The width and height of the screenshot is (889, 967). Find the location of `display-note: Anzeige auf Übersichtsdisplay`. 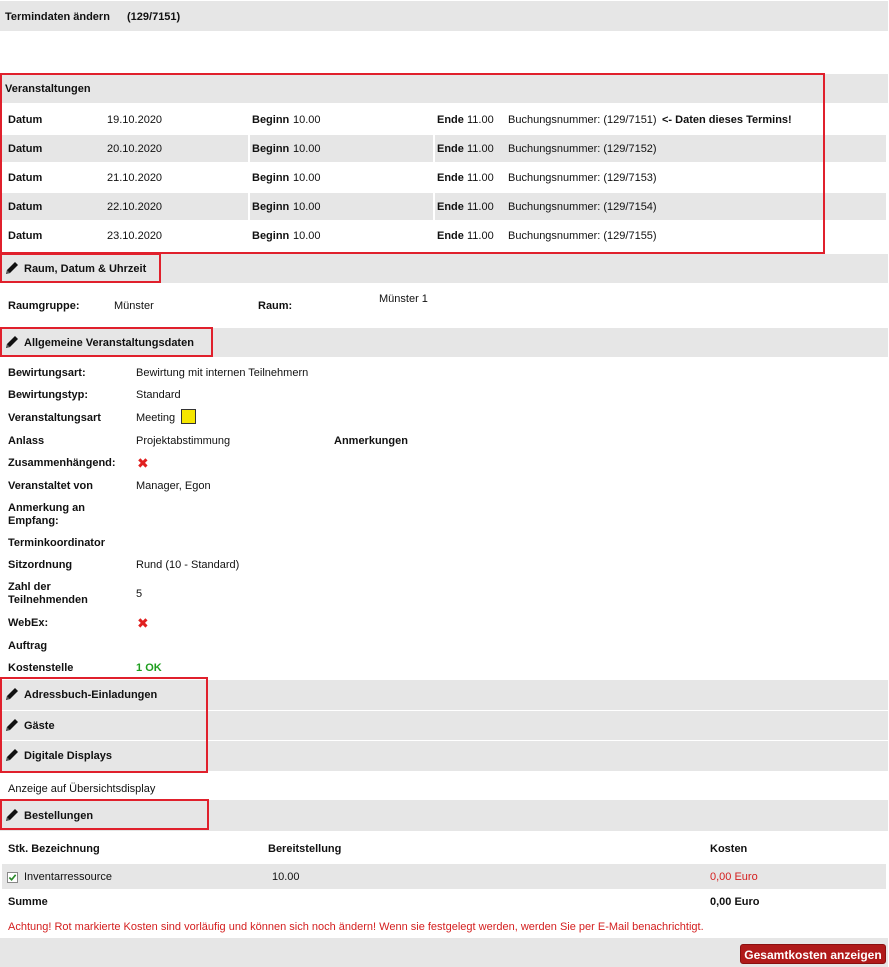

display-note: Anzeige auf Übersichtsdisplay is located at coordinates (82, 789).